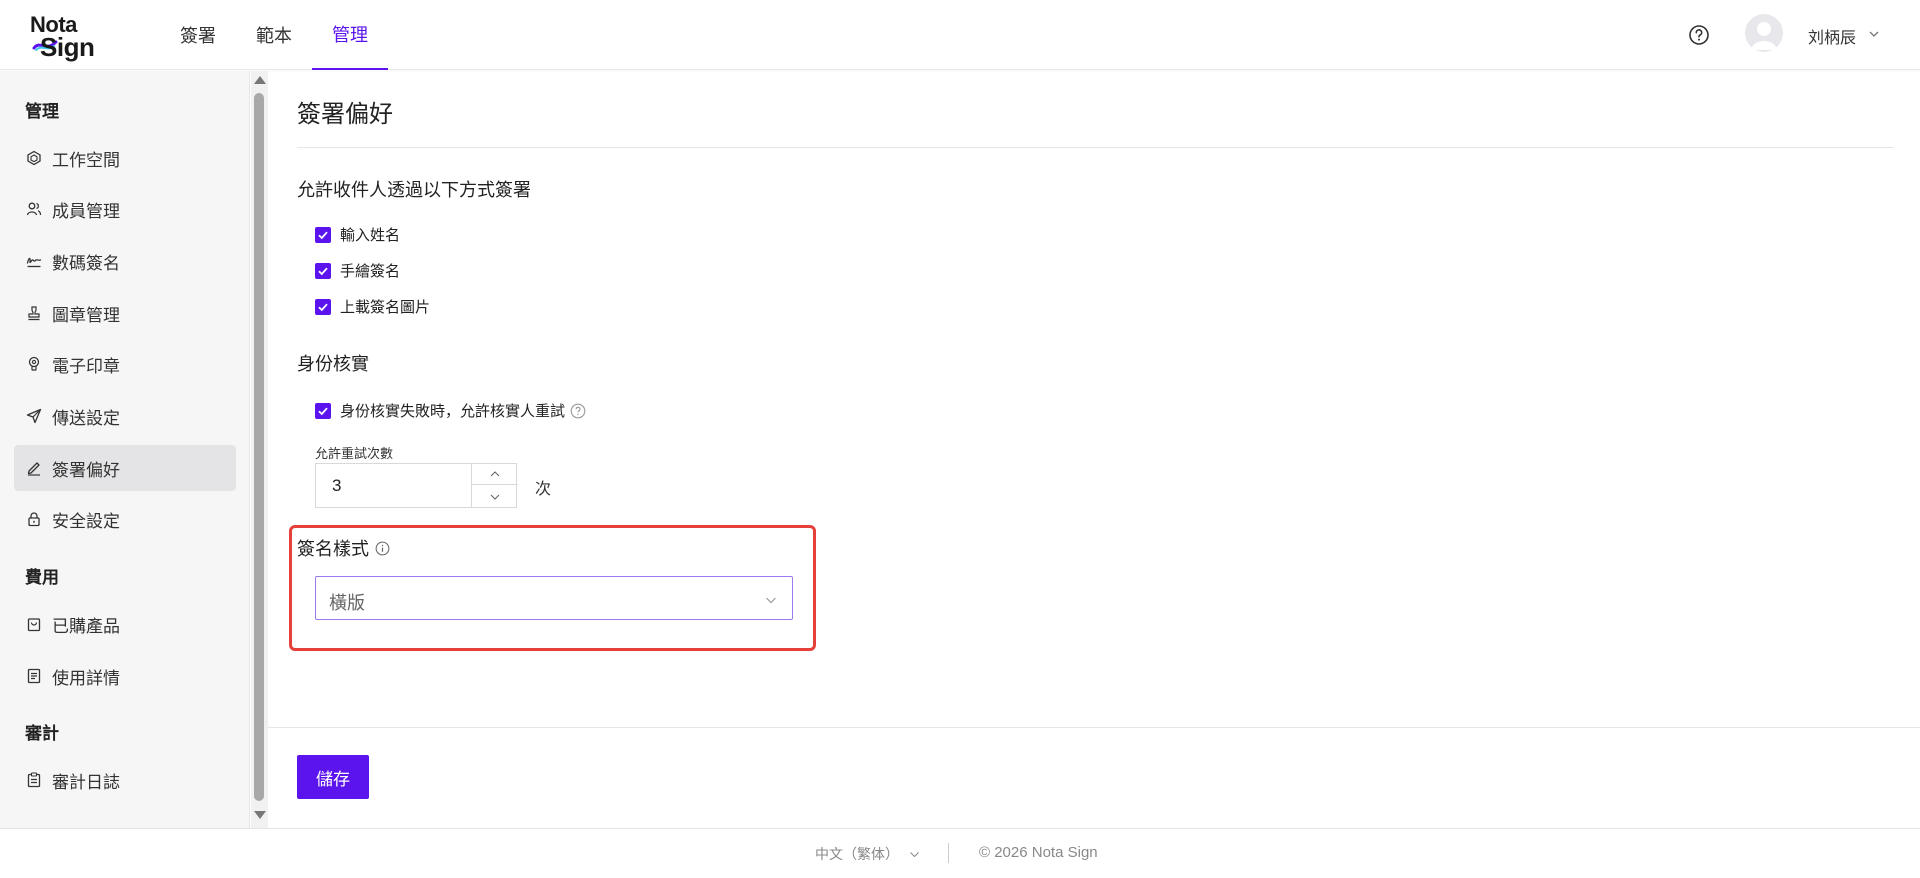 This screenshot has height=878, width=1920. I want to click on sidebar-item-purchased-products: 已購產品, so click(125, 624).